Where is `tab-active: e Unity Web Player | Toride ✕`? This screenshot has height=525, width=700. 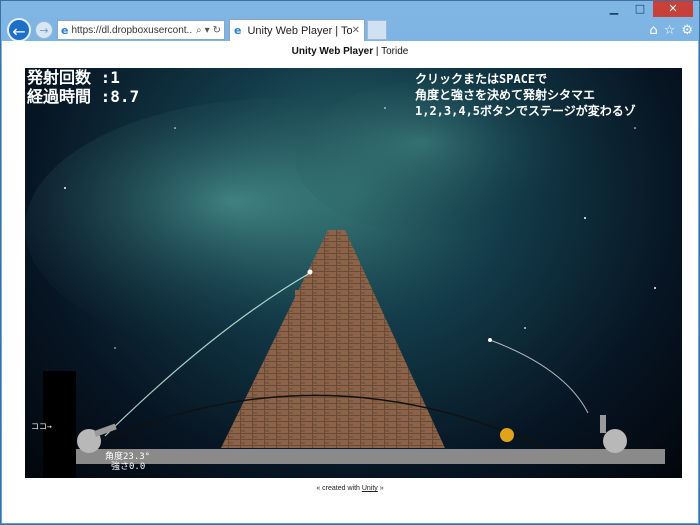 tab-active: e Unity Web Player | Toride ✕ is located at coordinates (297, 30).